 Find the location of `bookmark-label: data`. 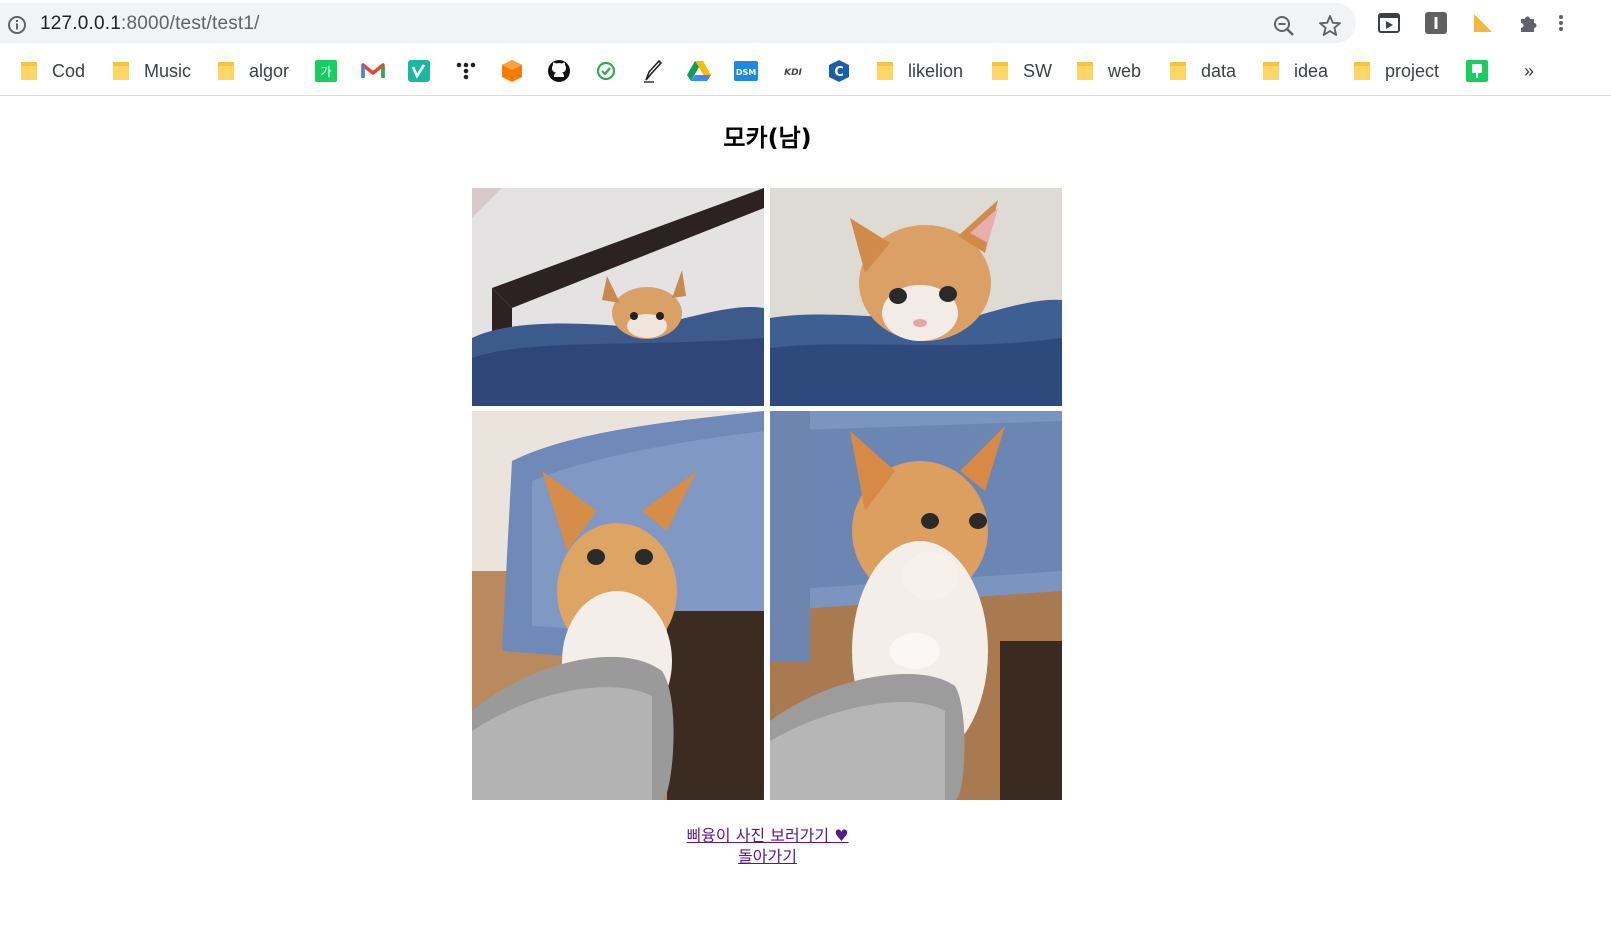

bookmark-label: data is located at coordinates (1219, 70).